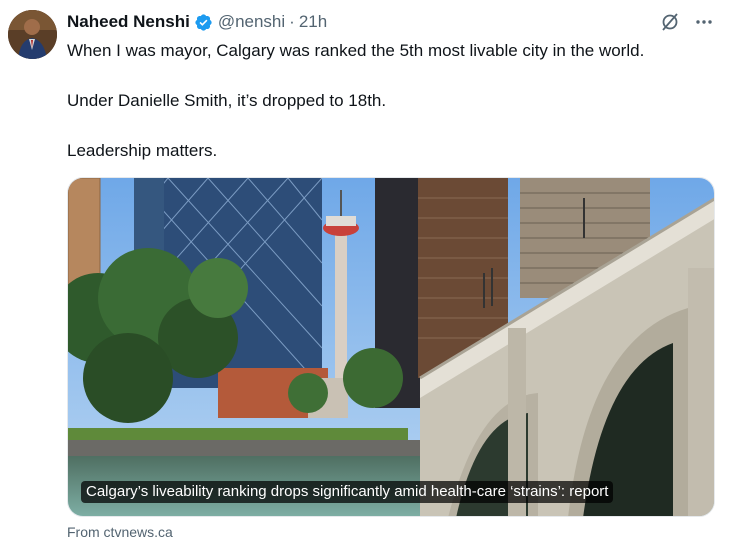  Describe the element at coordinates (142, 150) in the screenshot. I see `tweet-paragraph: Leadership matters.` at that location.